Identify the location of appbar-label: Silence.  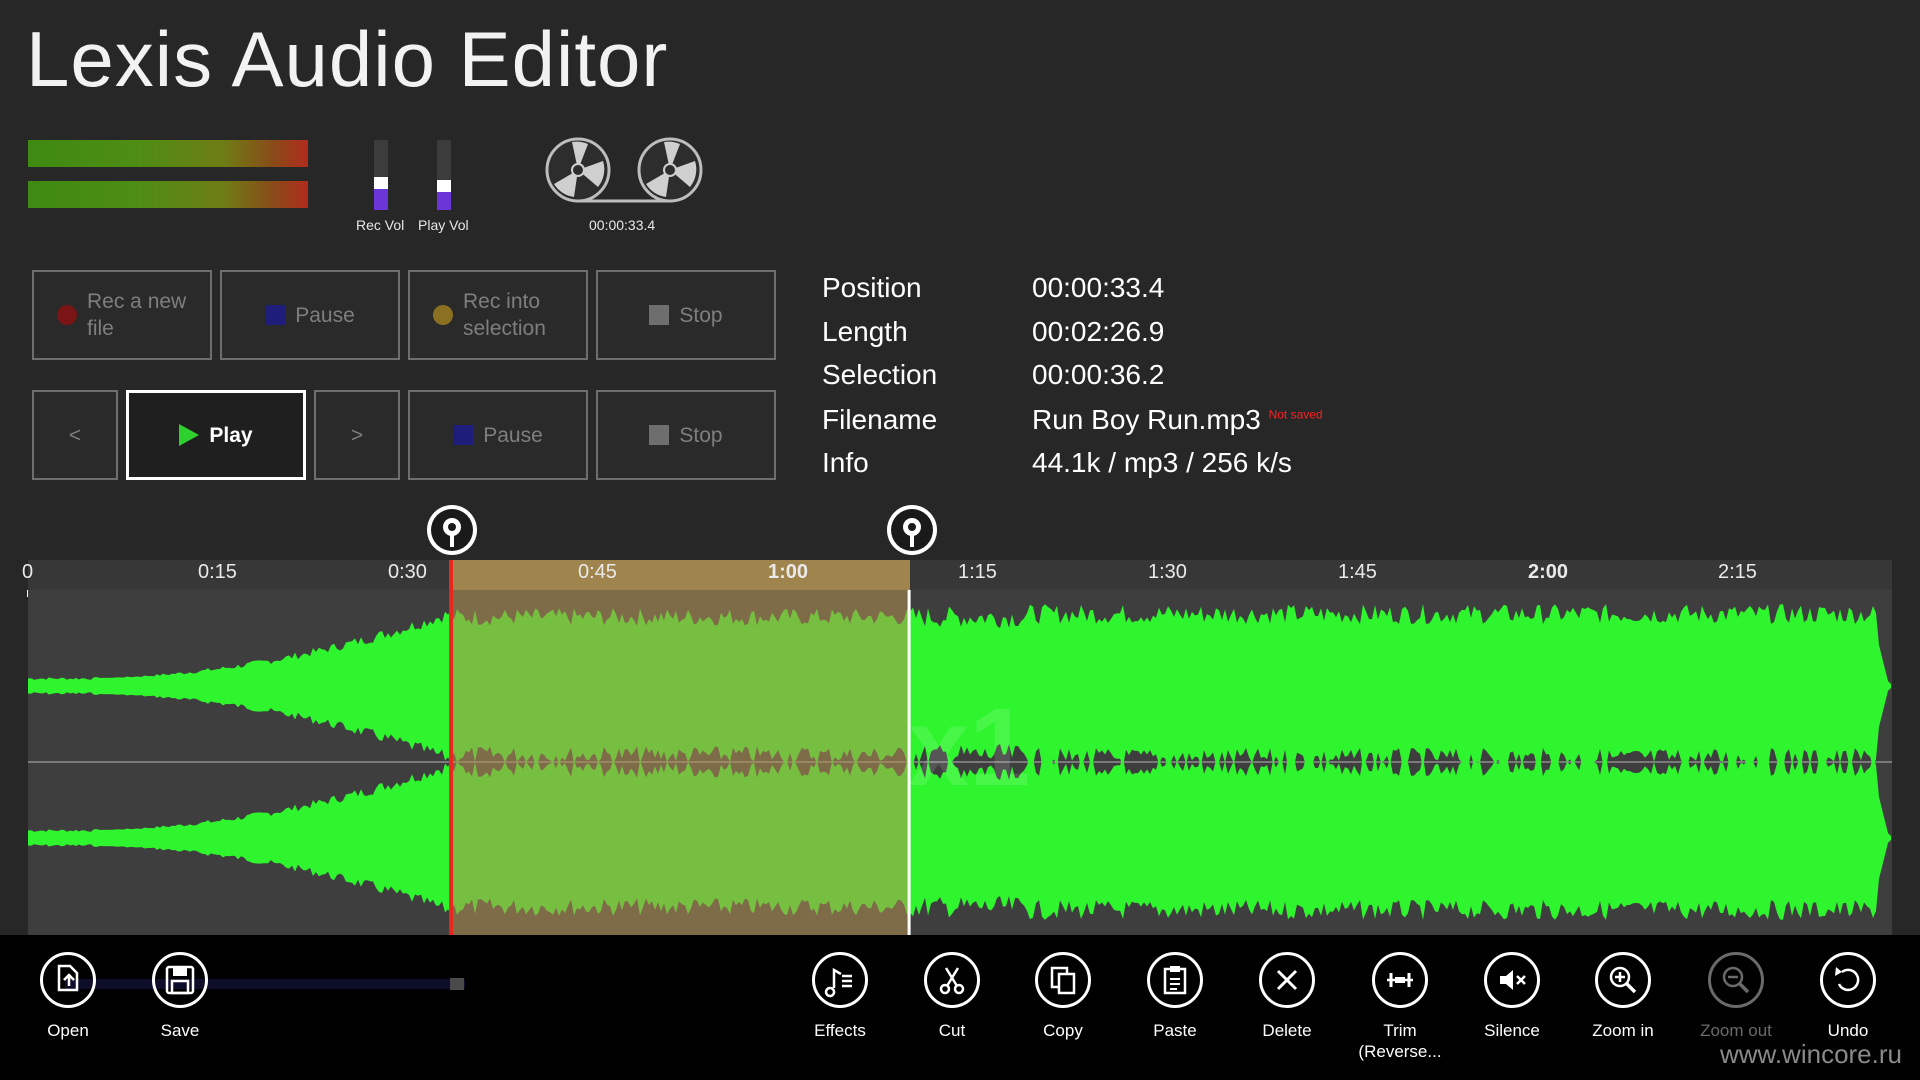
(1512, 1030).